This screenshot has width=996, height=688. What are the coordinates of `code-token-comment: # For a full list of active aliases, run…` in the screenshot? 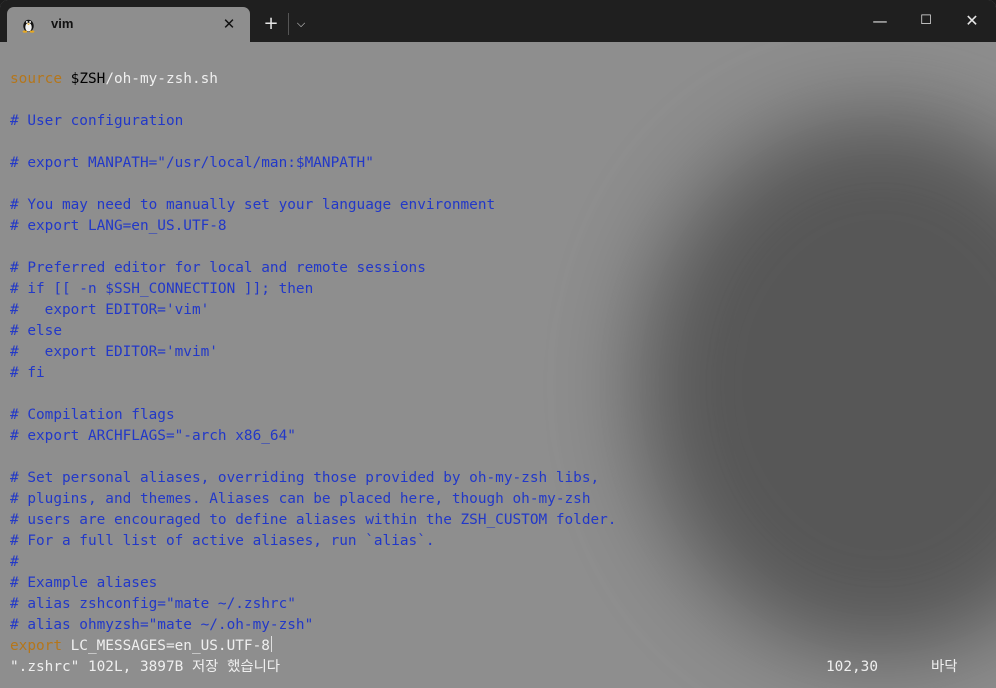 It's located at (222, 541).